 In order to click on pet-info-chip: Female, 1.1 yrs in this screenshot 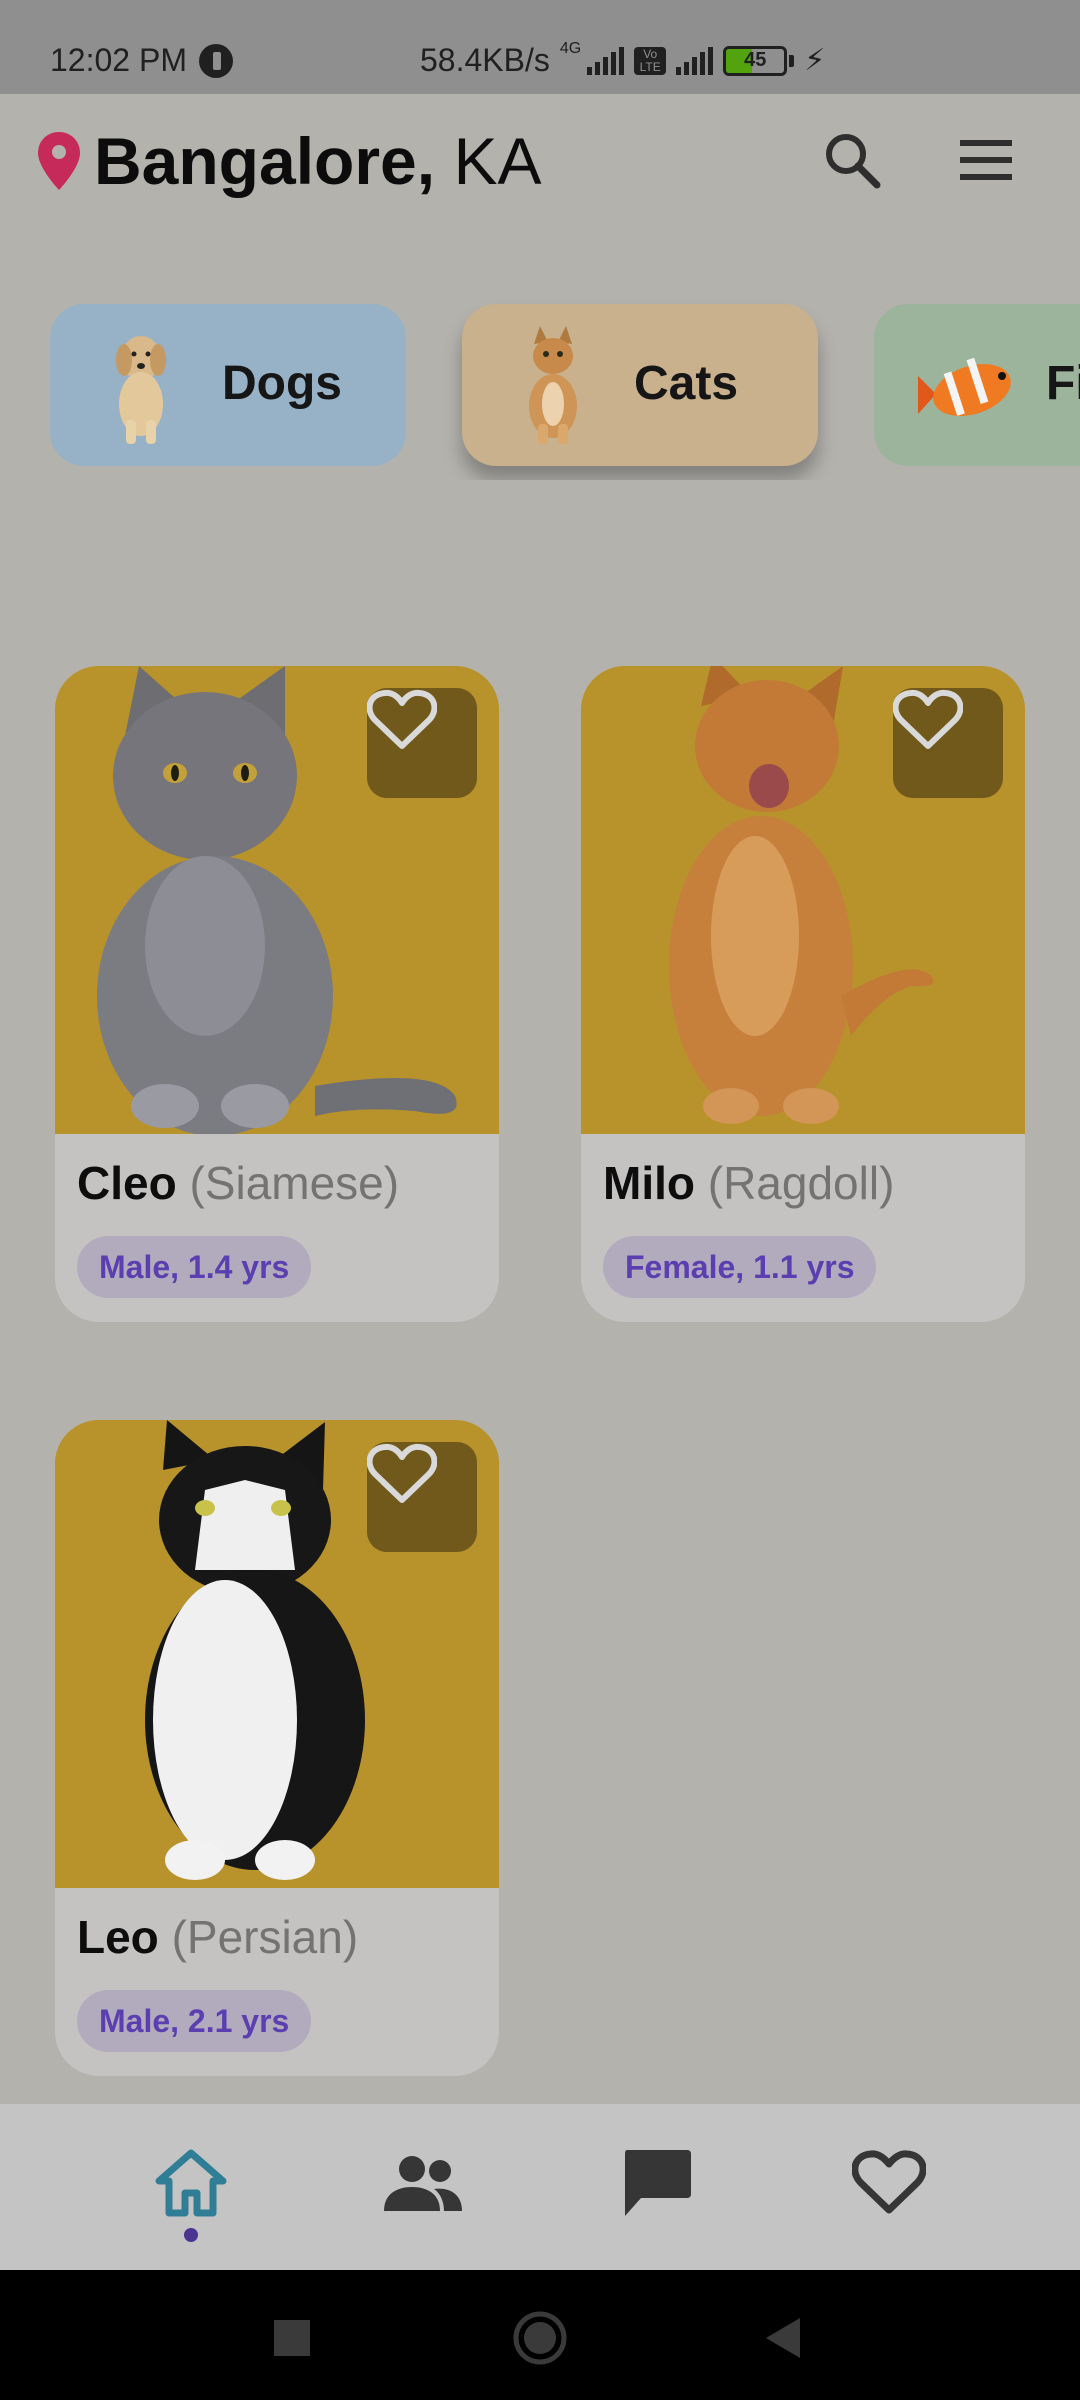, I will do `click(740, 1267)`.